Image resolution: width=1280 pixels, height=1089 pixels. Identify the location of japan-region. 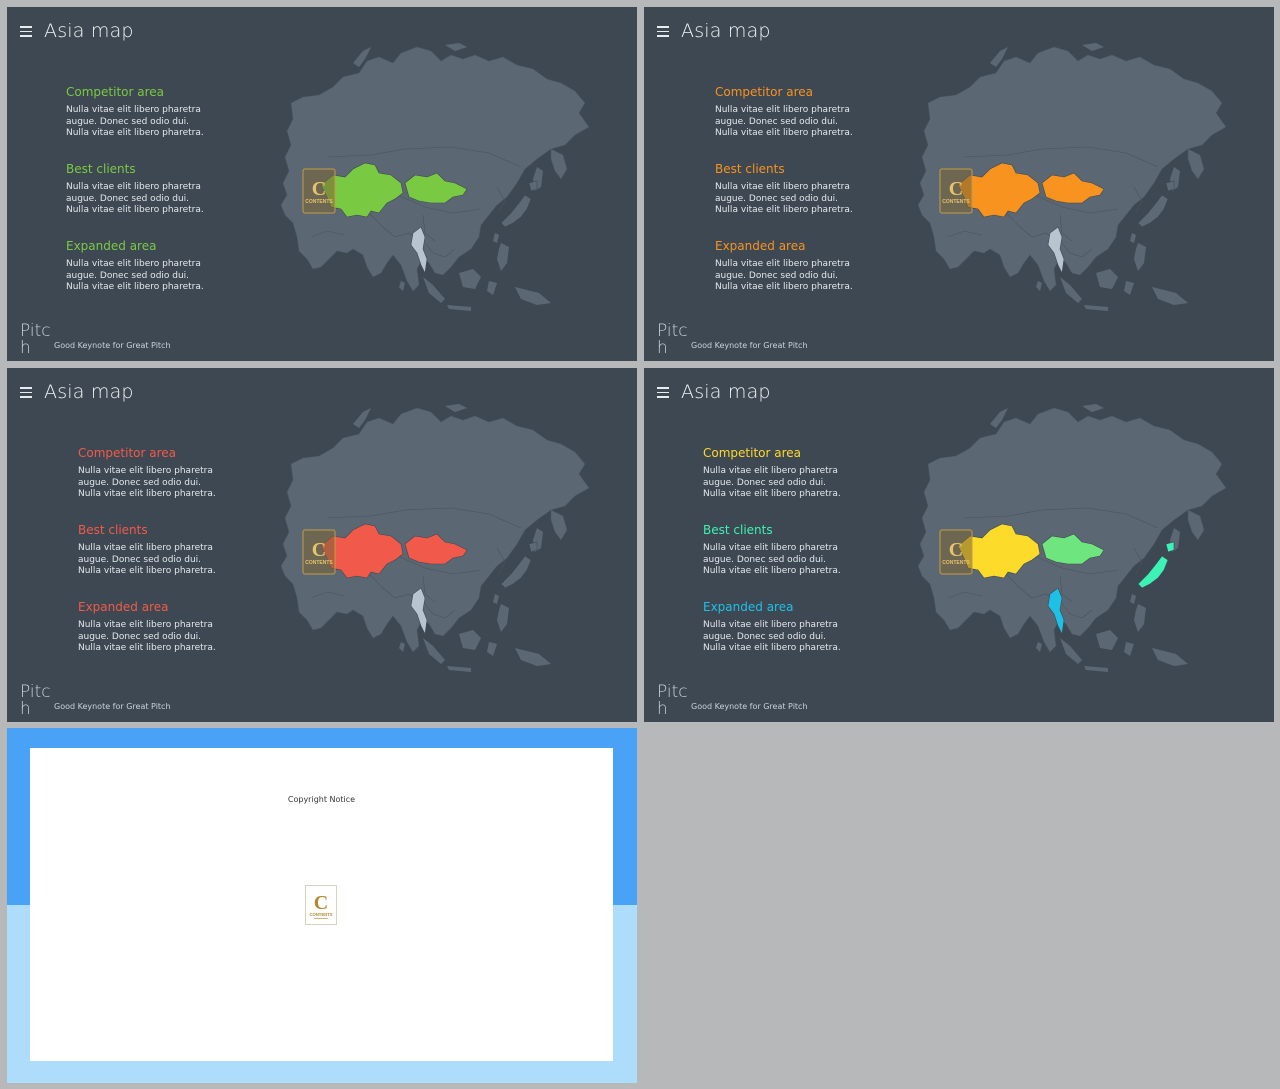
(1153, 211).